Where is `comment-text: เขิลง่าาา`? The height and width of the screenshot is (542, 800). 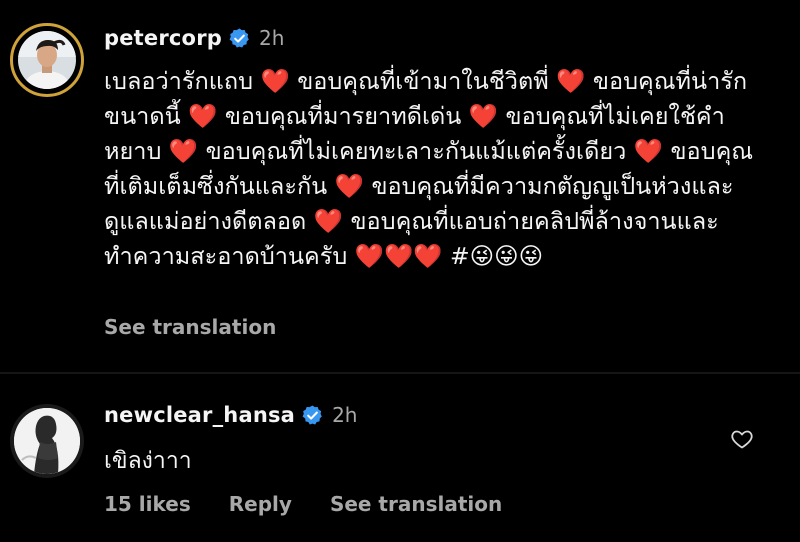 comment-text: เขิลง่าาา is located at coordinates (148, 461).